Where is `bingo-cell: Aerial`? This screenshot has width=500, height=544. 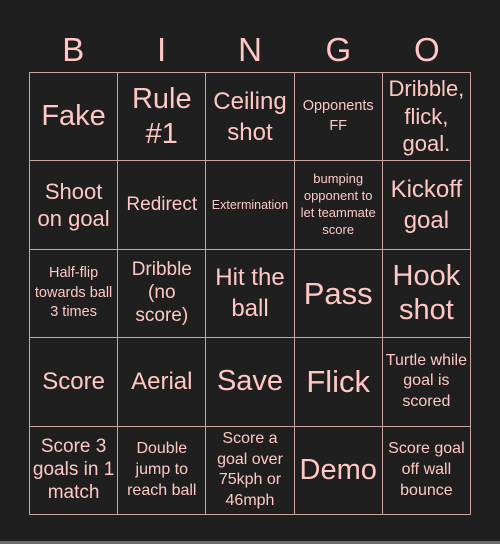
bingo-cell: Aerial is located at coordinates (162, 382).